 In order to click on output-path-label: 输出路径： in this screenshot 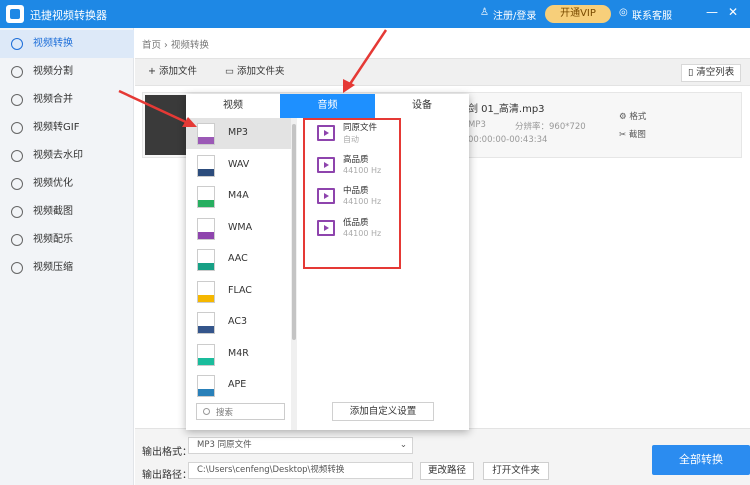, I will do `click(167, 475)`.